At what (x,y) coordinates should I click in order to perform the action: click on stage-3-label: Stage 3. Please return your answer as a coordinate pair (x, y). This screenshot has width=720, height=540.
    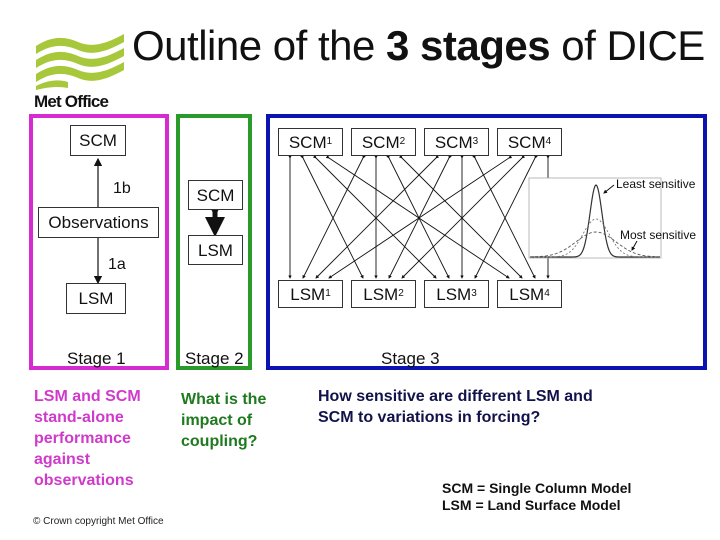
    Looking at the image, I should click on (410, 358).